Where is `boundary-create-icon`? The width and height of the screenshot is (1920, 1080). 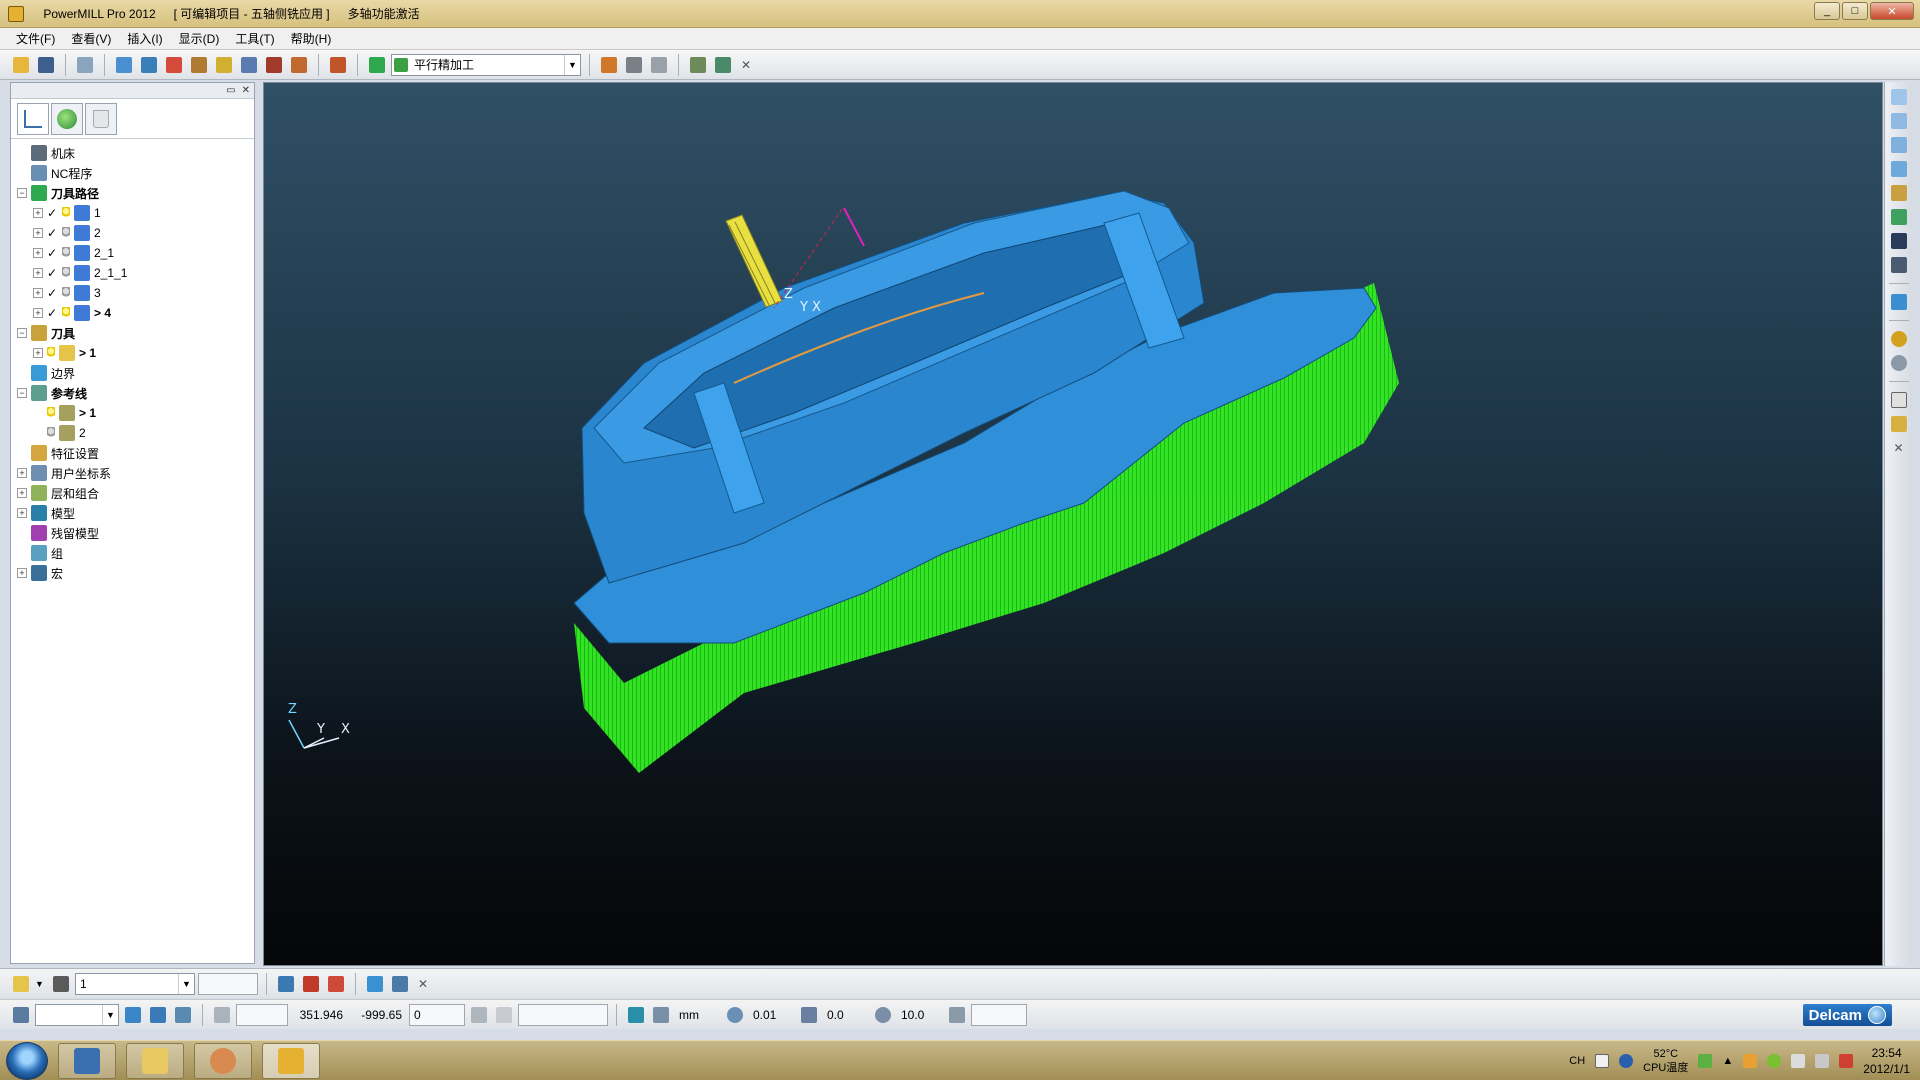
boundary-create-icon is located at coordinates (286, 984).